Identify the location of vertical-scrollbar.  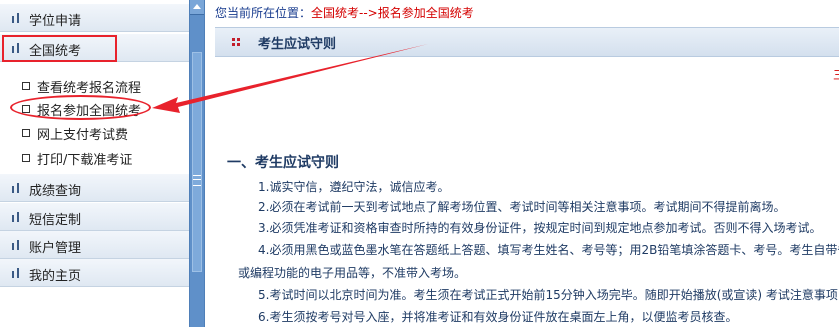
(197, 163).